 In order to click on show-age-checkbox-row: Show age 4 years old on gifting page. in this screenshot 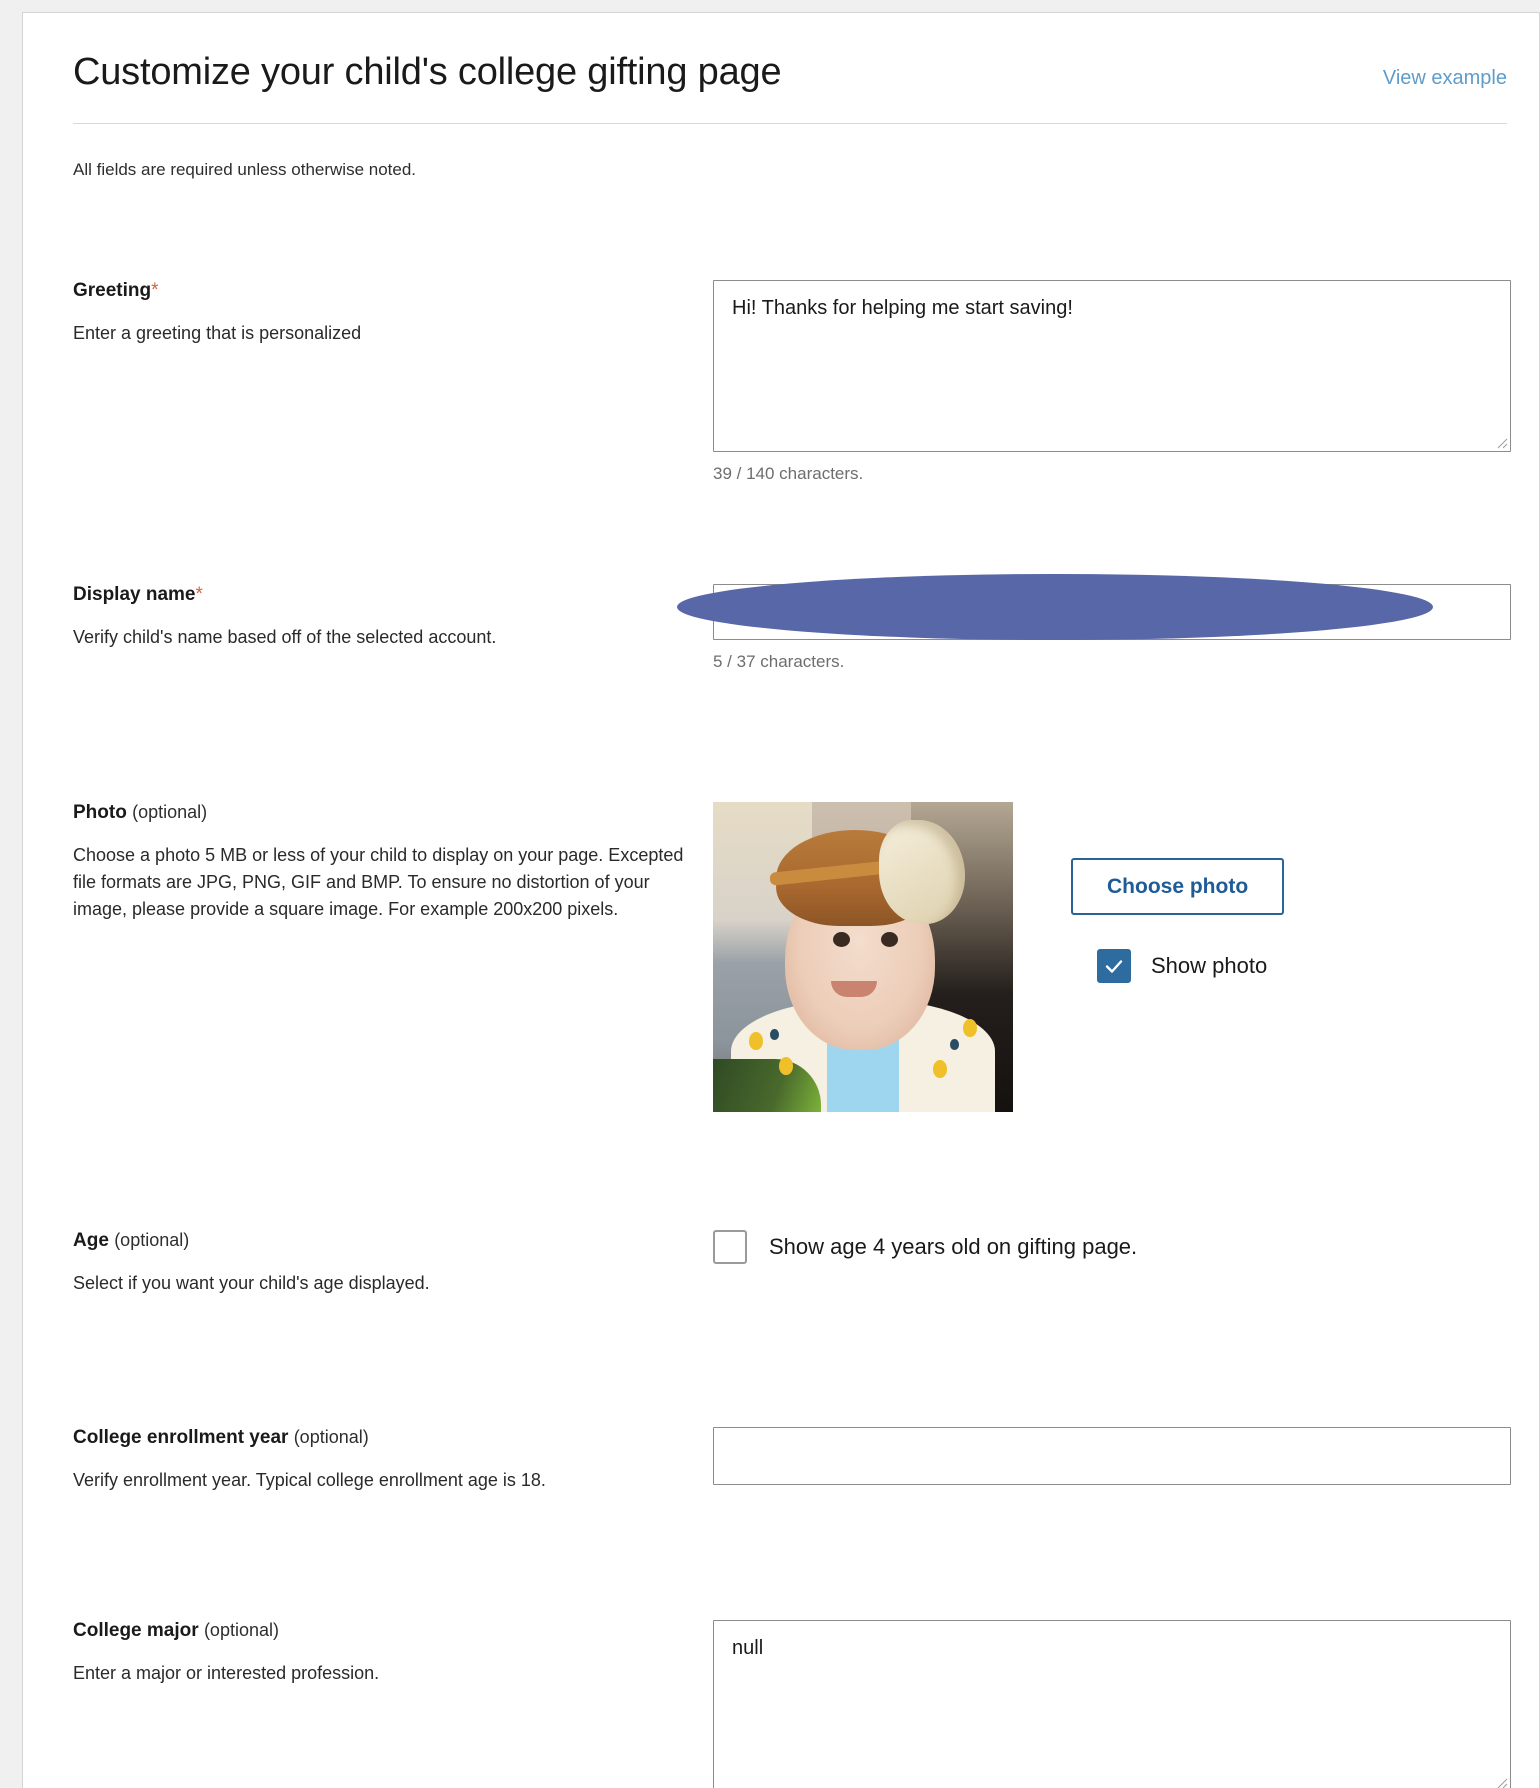, I will do `click(1112, 1246)`.